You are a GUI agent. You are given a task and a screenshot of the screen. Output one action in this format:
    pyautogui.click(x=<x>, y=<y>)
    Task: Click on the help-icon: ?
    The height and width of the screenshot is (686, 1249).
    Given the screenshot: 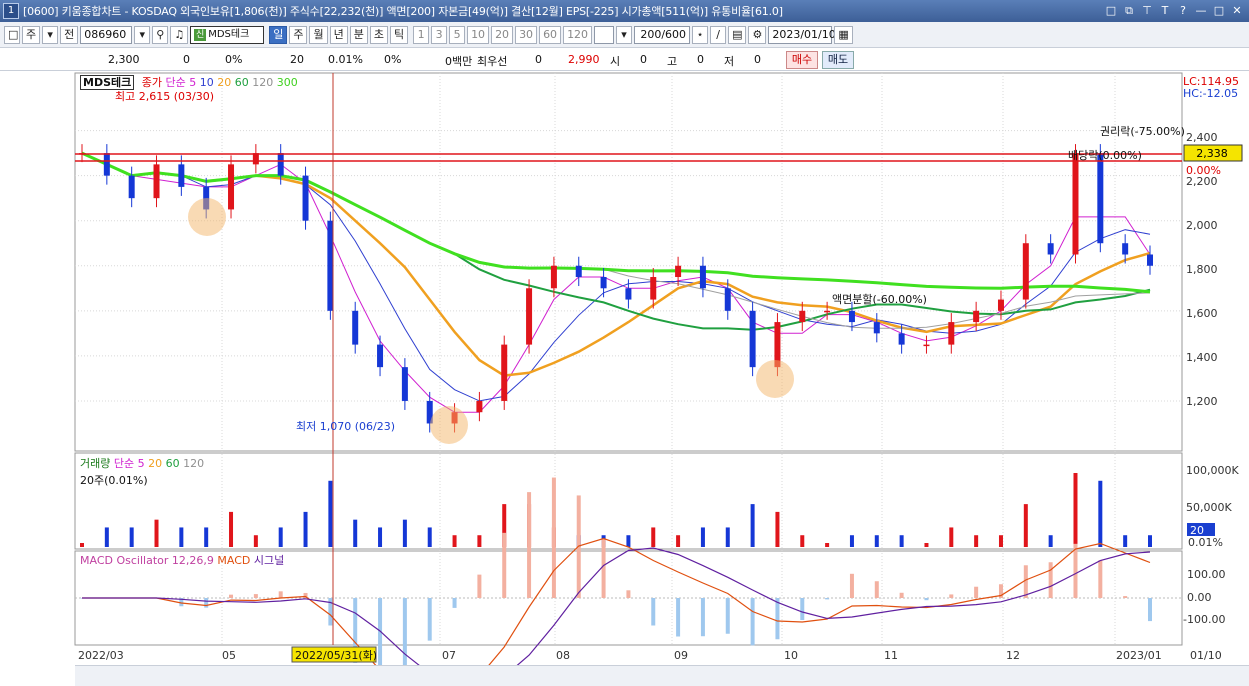 What is the action you would take?
    pyautogui.click(x=1183, y=11)
    